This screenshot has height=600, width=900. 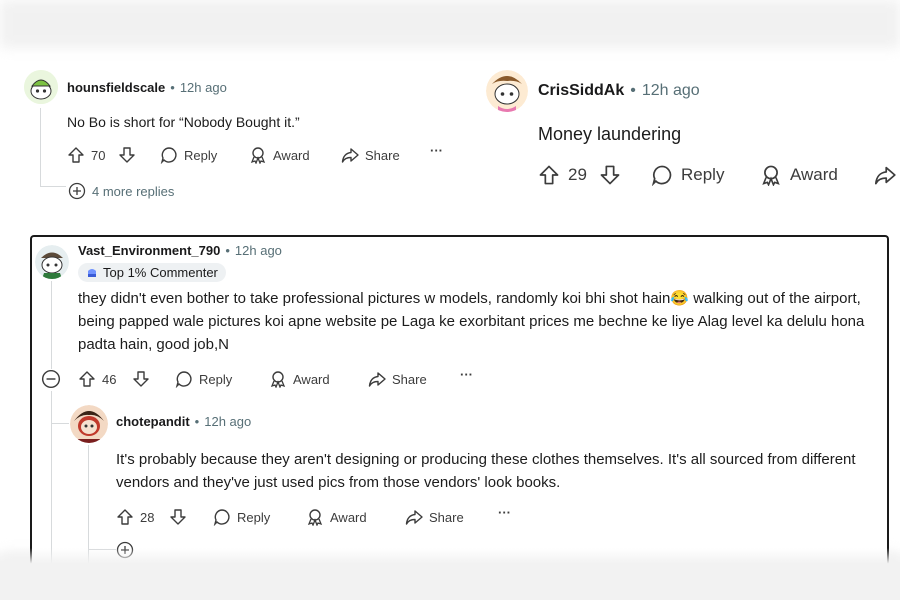 What do you see at coordinates (183, 122) in the screenshot?
I see `comment-text: No Bo is short for “Nobody Bought it.”` at bounding box center [183, 122].